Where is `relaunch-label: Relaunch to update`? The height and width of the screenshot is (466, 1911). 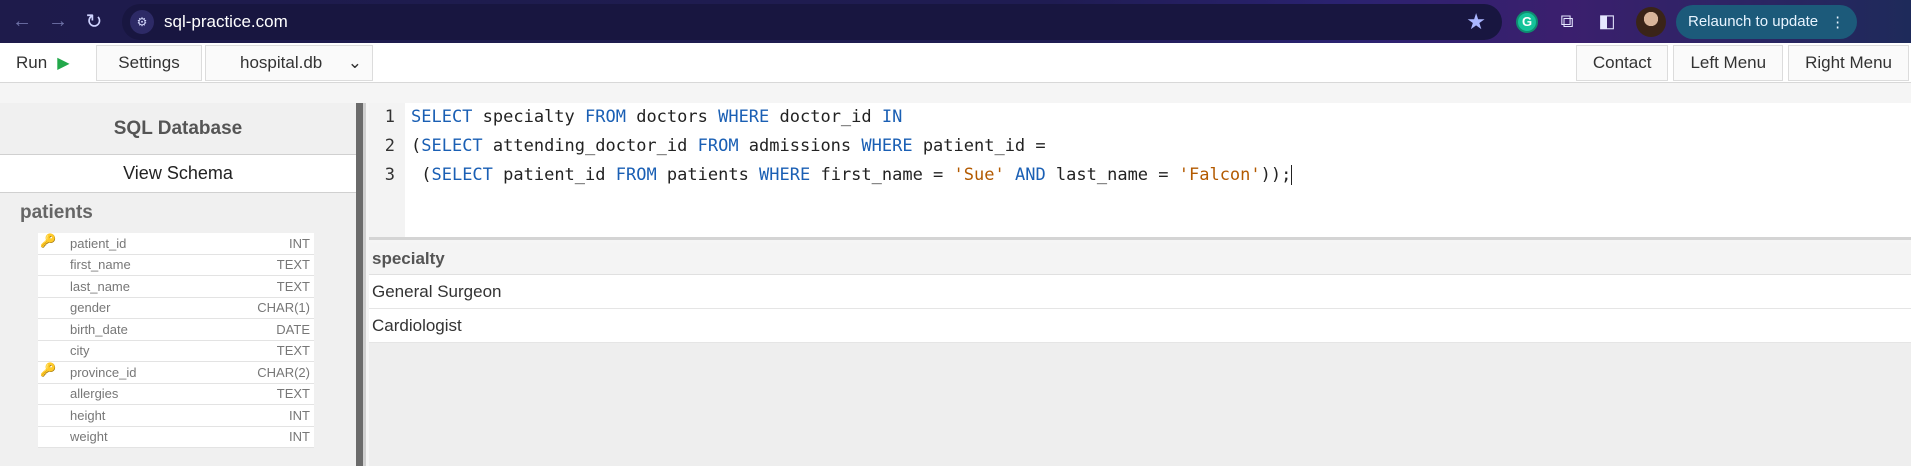 relaunch-label: Relaunch to update is located at coordinates (1753, 21).